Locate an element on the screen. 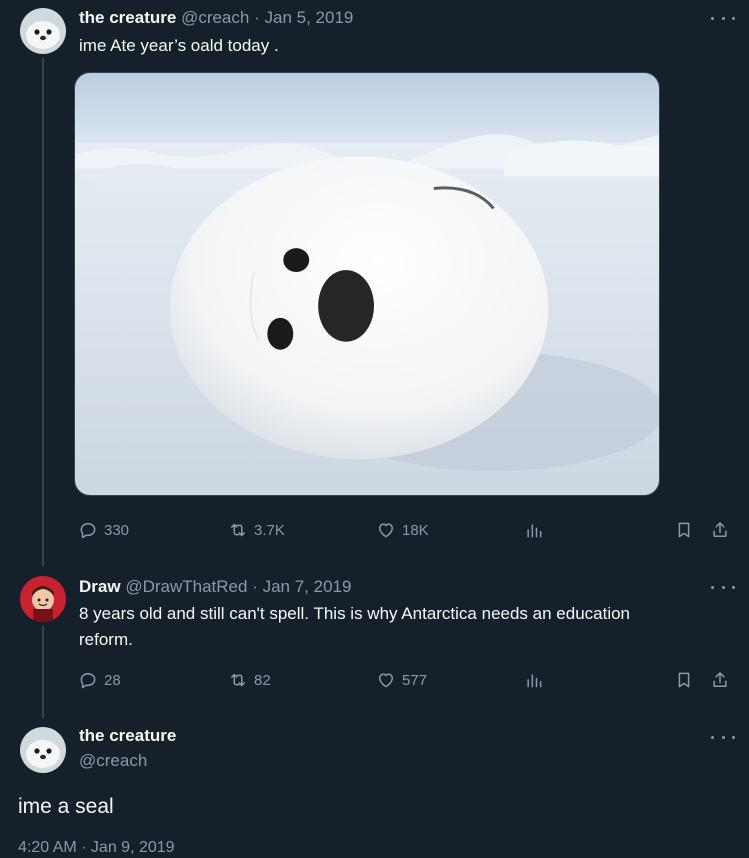 This screenshot has width=749, height=858. tweet-header: Draw @DrawThatRed · Jan 7, 2019 is located at coordinates (215, 587).